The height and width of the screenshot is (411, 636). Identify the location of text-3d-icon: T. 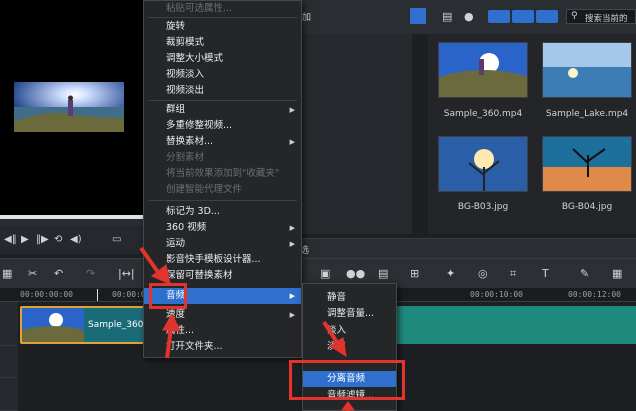
(545, 273).